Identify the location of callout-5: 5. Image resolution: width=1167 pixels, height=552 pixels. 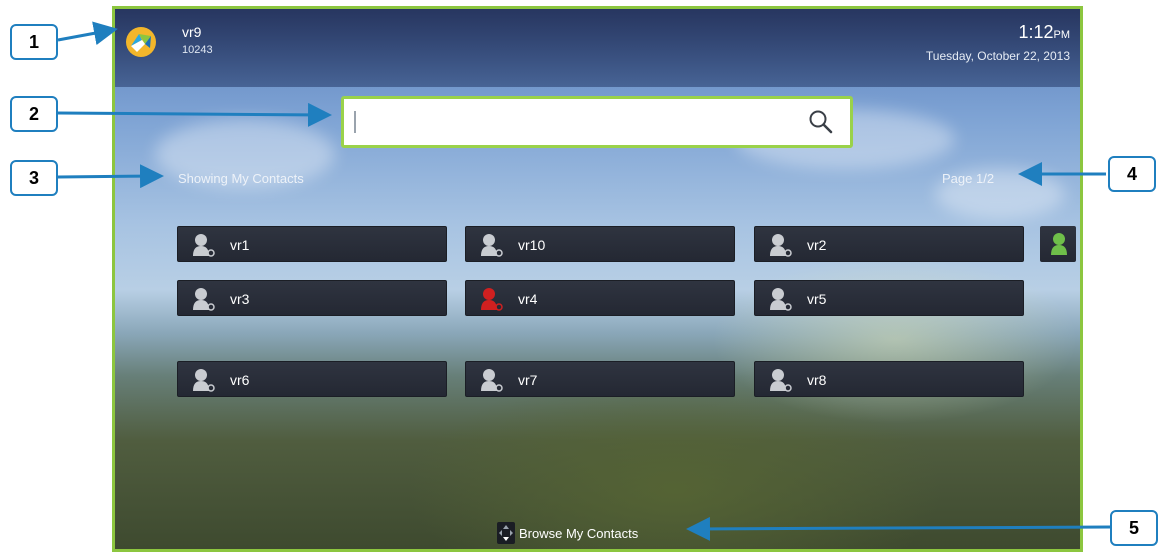
(1134, 528).